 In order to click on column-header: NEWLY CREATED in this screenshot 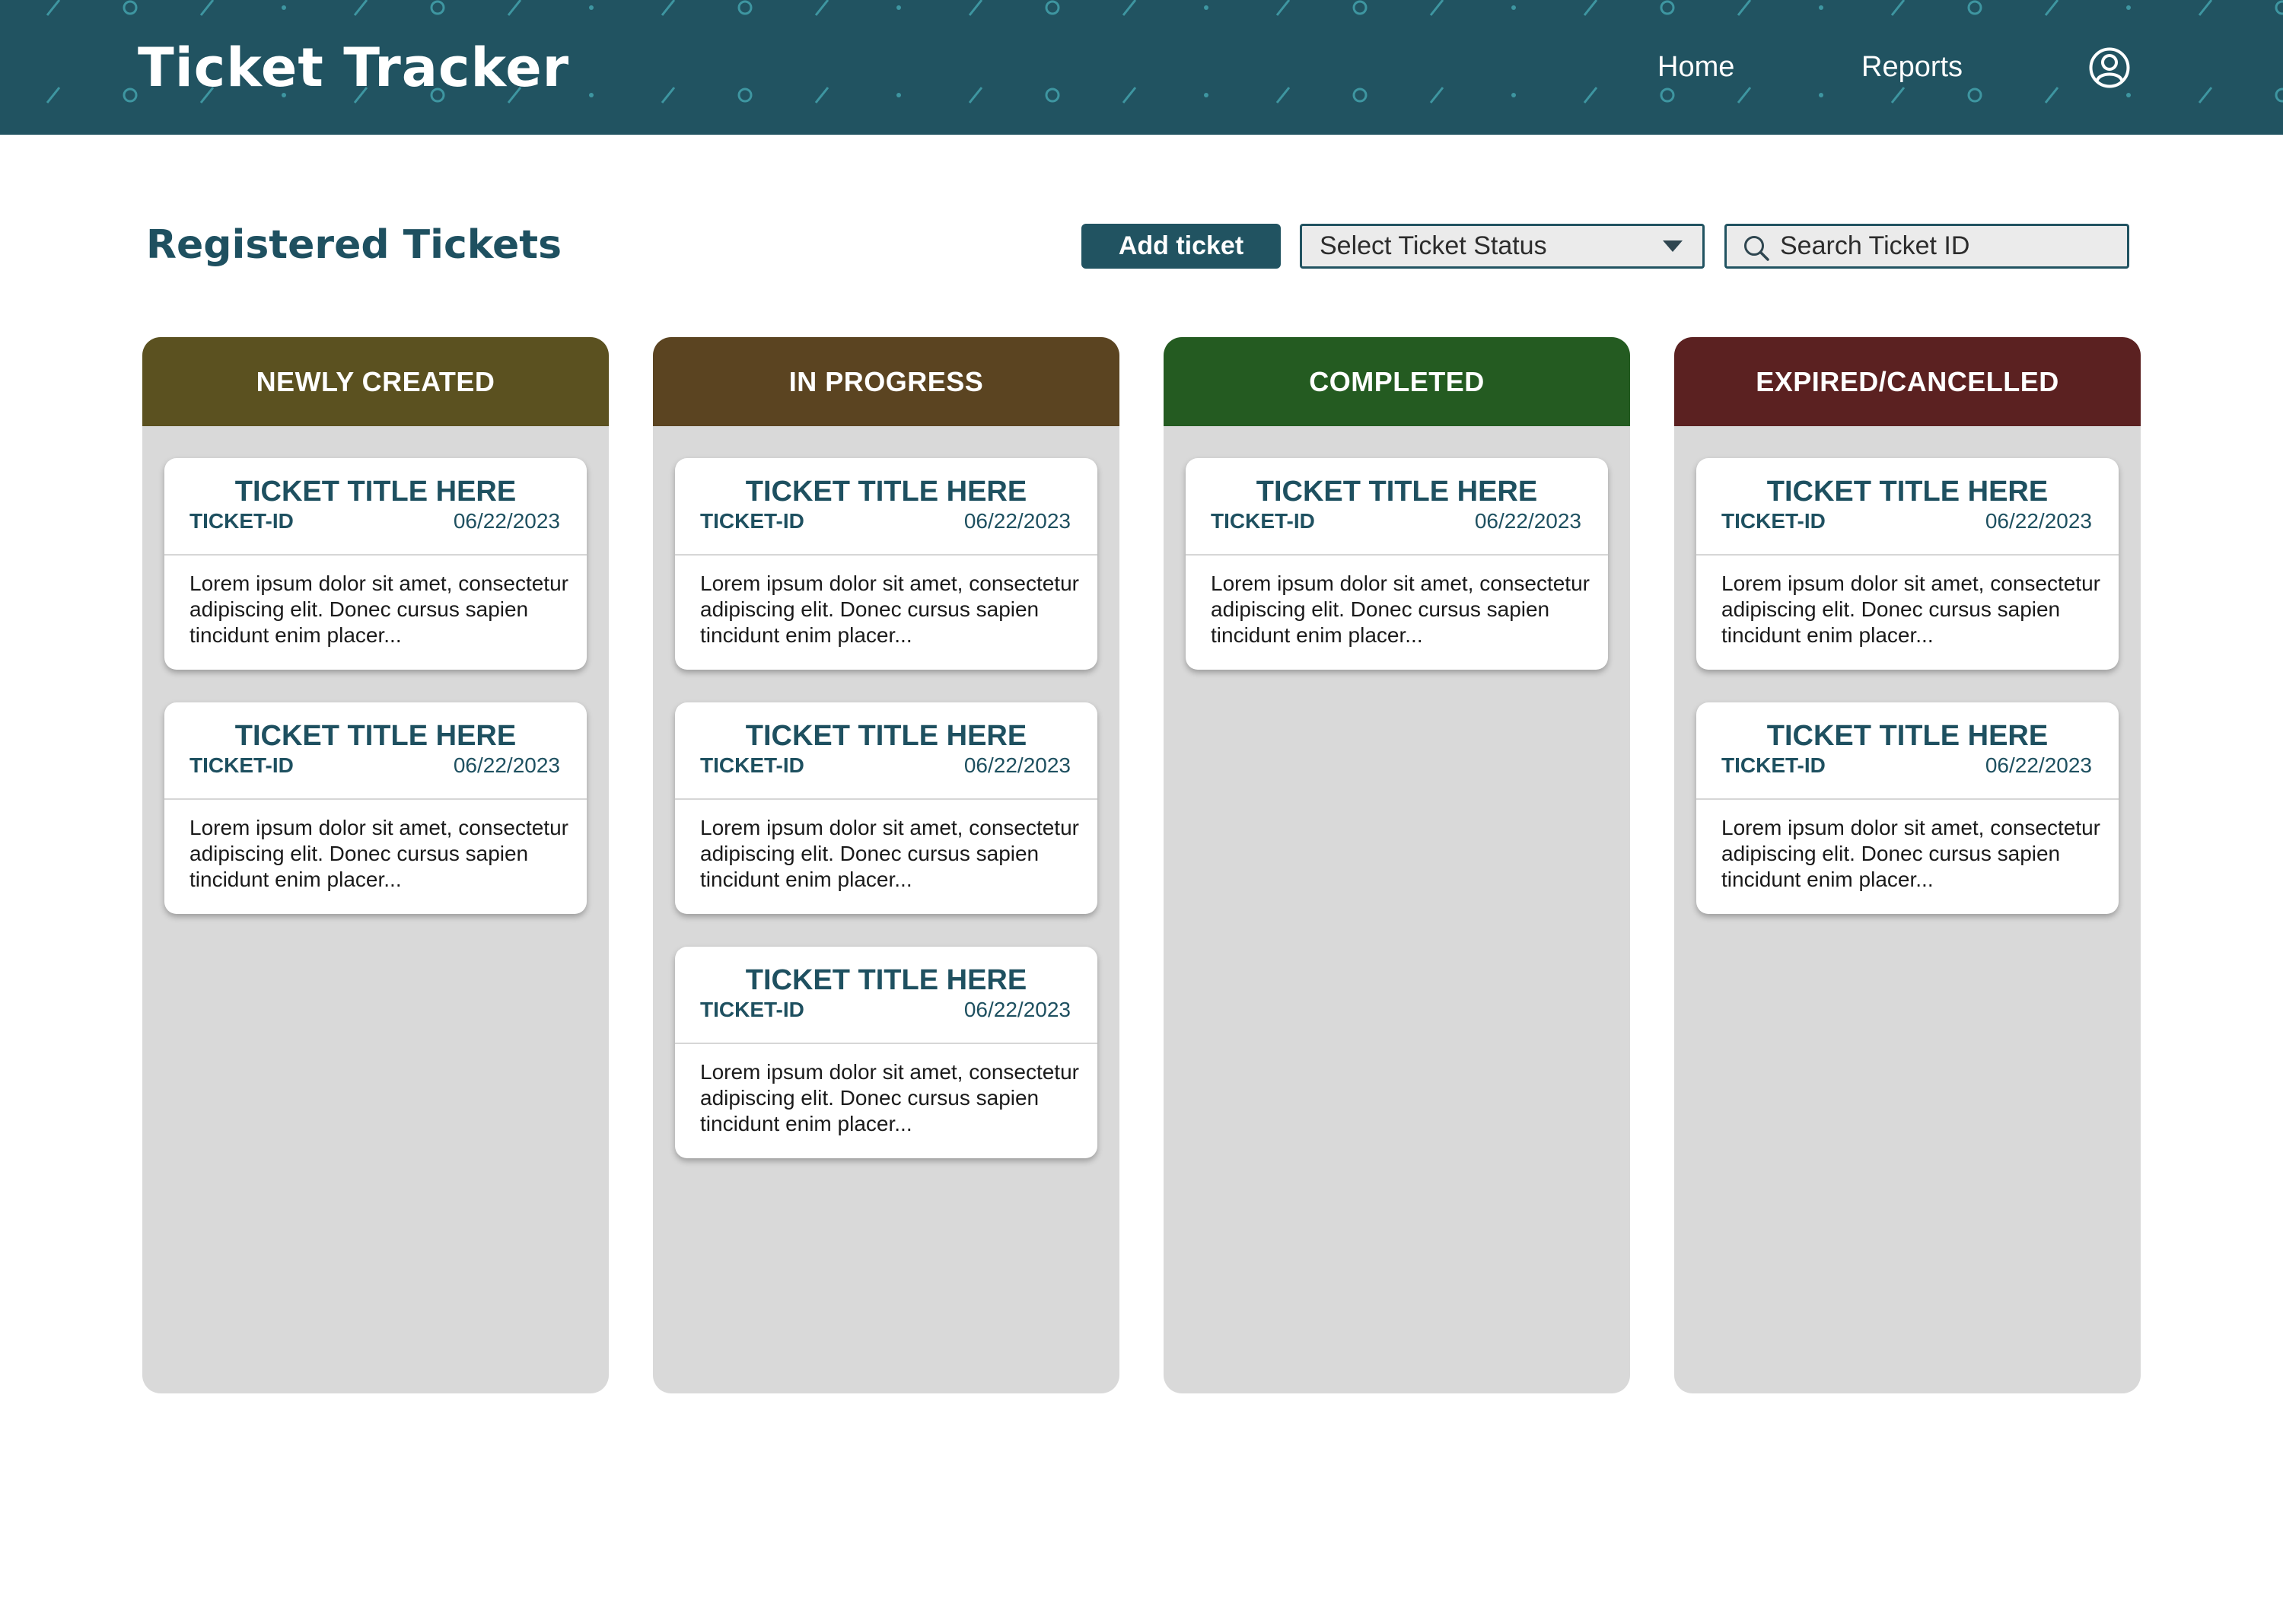, I will do `click(375, 381)`.